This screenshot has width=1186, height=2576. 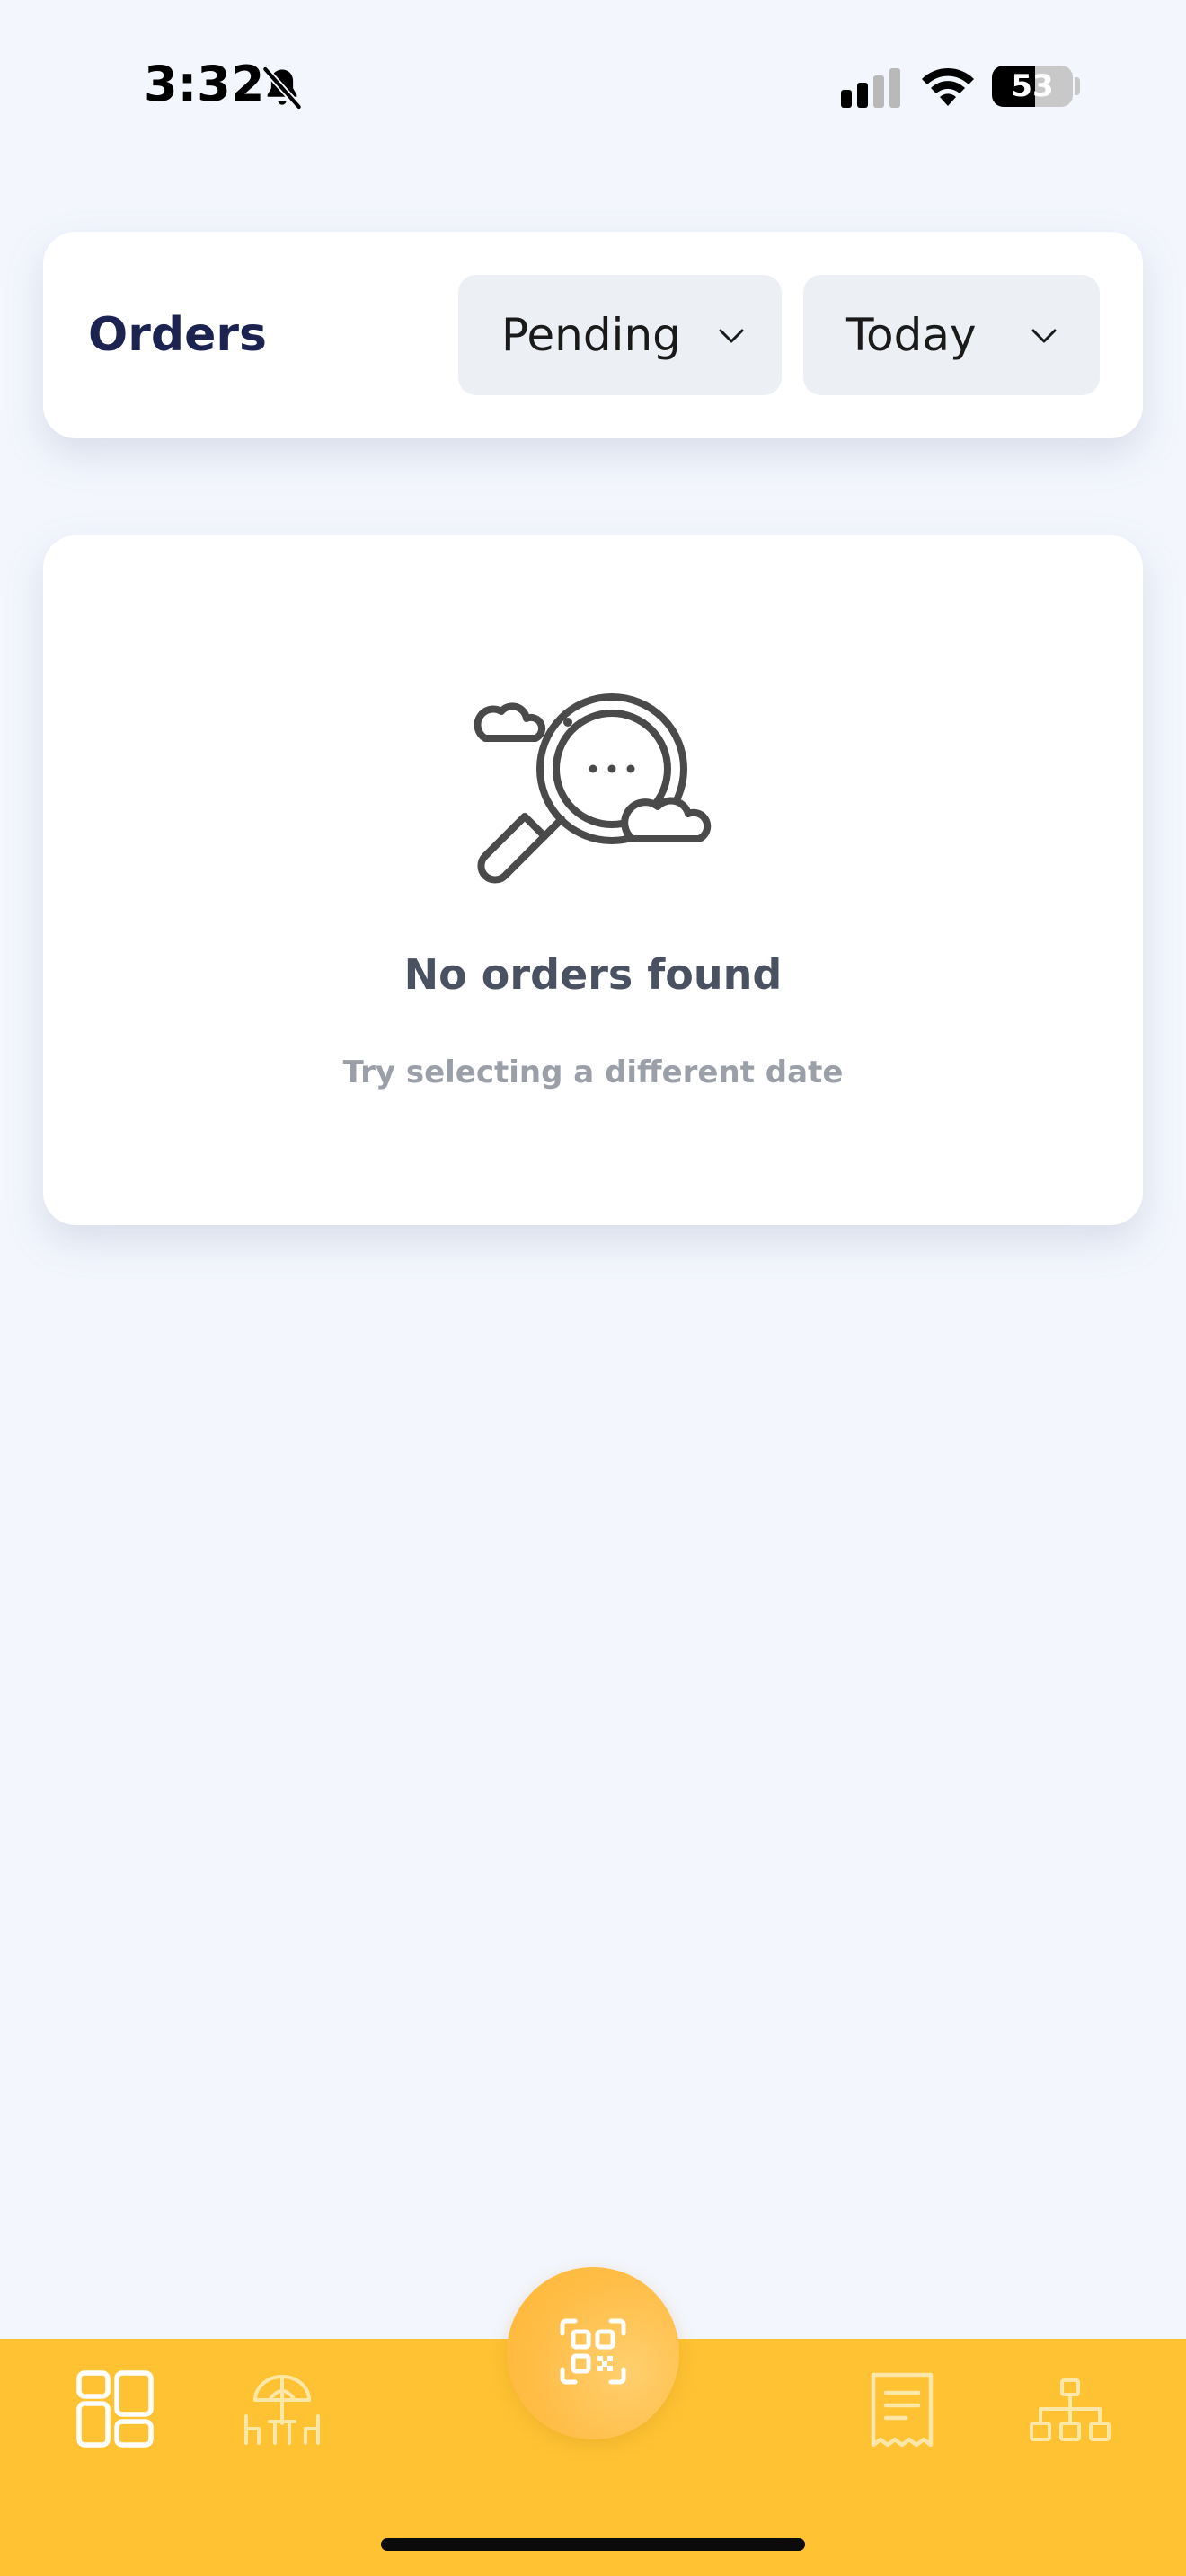 I want to click on orders-header-card: Orders Pending Today, so click(x=593, y=335).